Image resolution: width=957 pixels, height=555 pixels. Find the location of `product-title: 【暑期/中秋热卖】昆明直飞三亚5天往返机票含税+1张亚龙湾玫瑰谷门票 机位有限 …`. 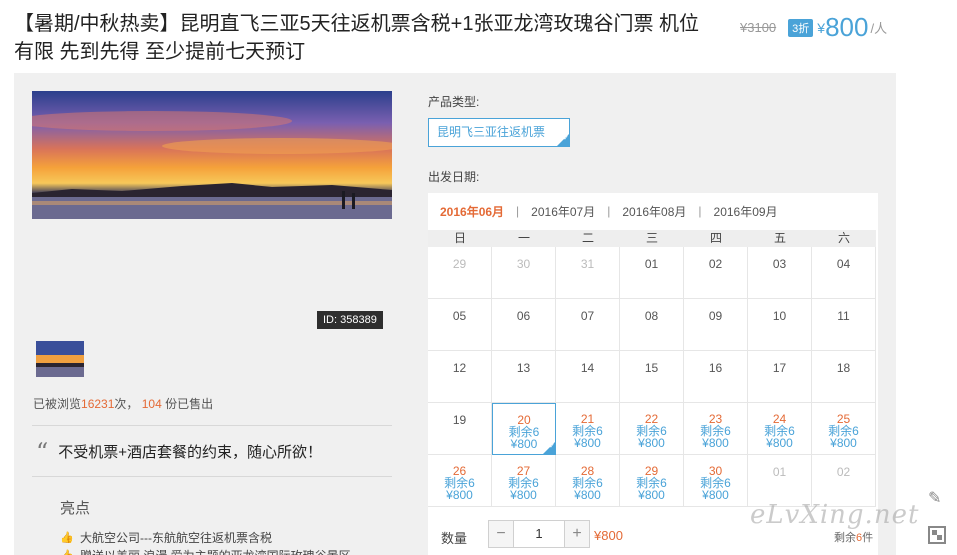

product-title: 【暑期/中秋热卖】昆明直飞三亚5天往返机票含税+1张亚龙湾玫瑰谷门票 机位有限 … is located at coordinates (357, 38).